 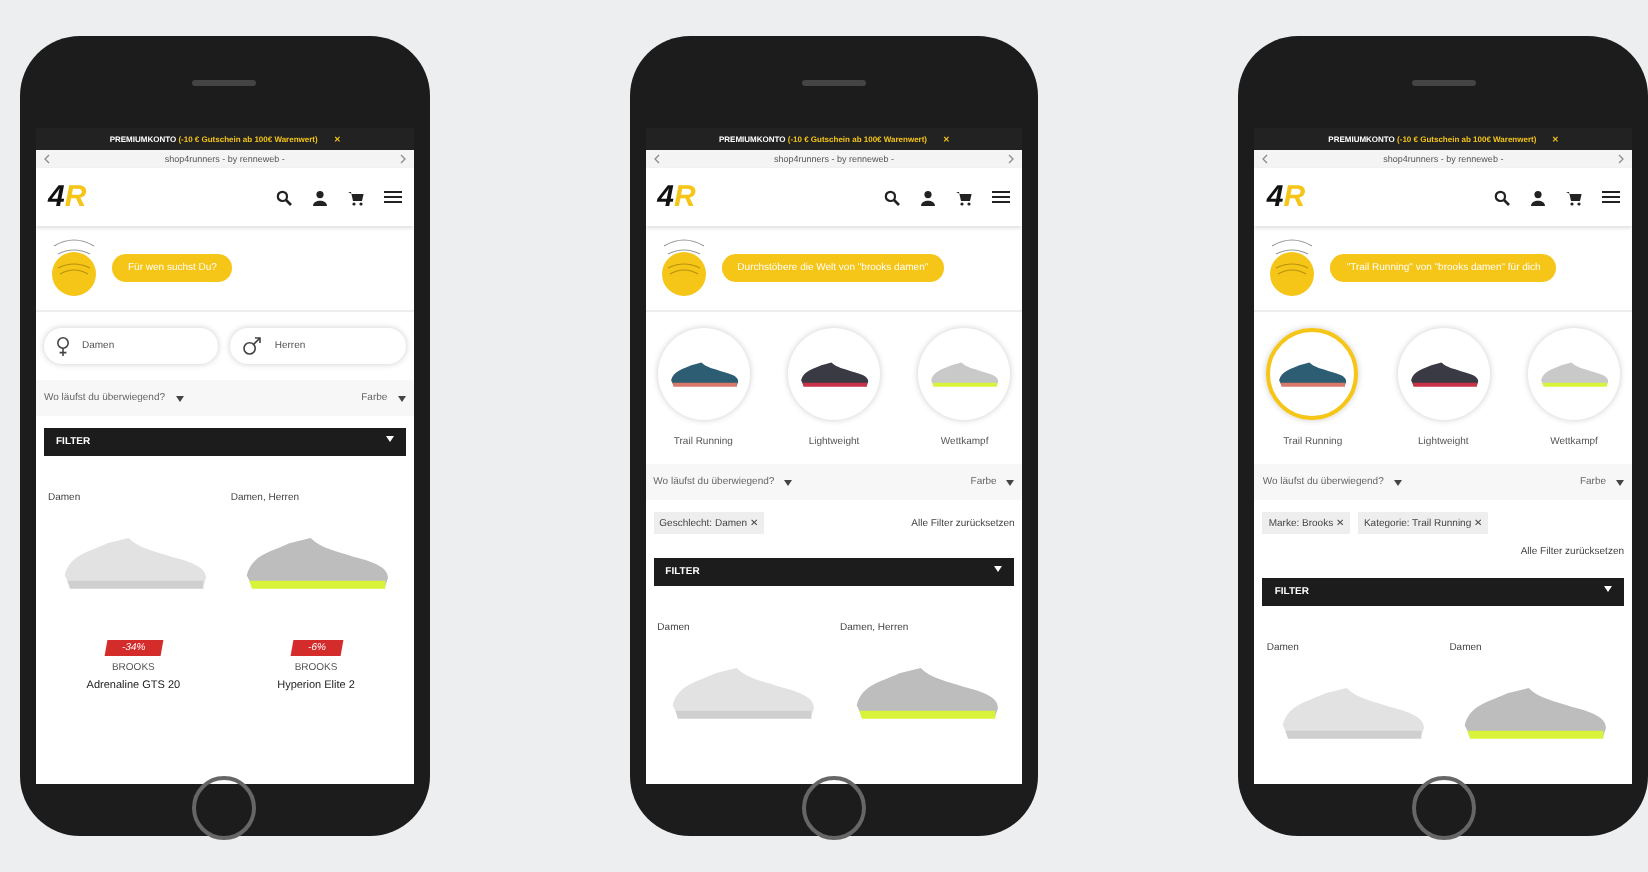 I want to click on female-symbol-icon, so click(x=63, y=346).